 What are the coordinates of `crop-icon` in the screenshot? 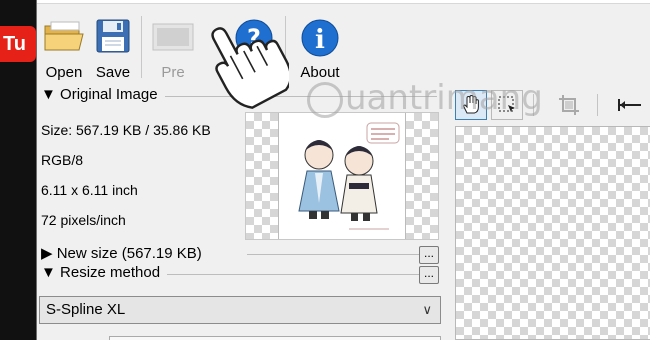 It's located at (569, 105).